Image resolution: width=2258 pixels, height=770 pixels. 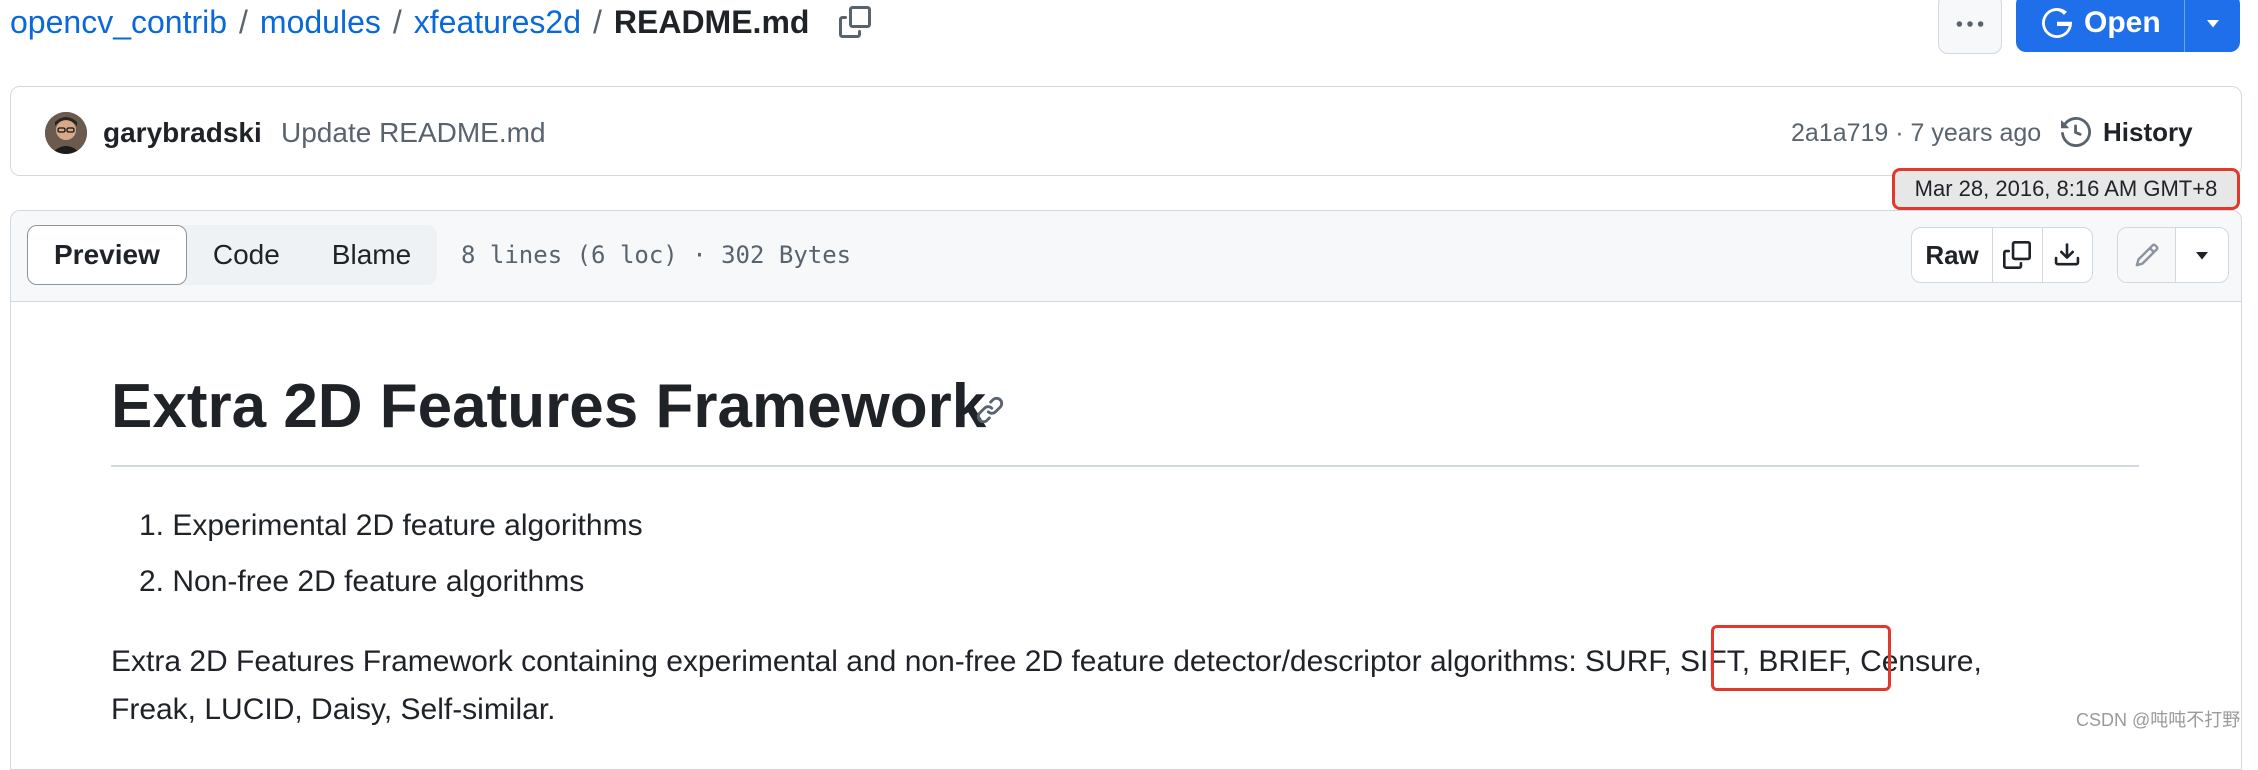 I want to click on list-item: 1. Experimental 2D feature algorithms, so click(x=391, y=525).